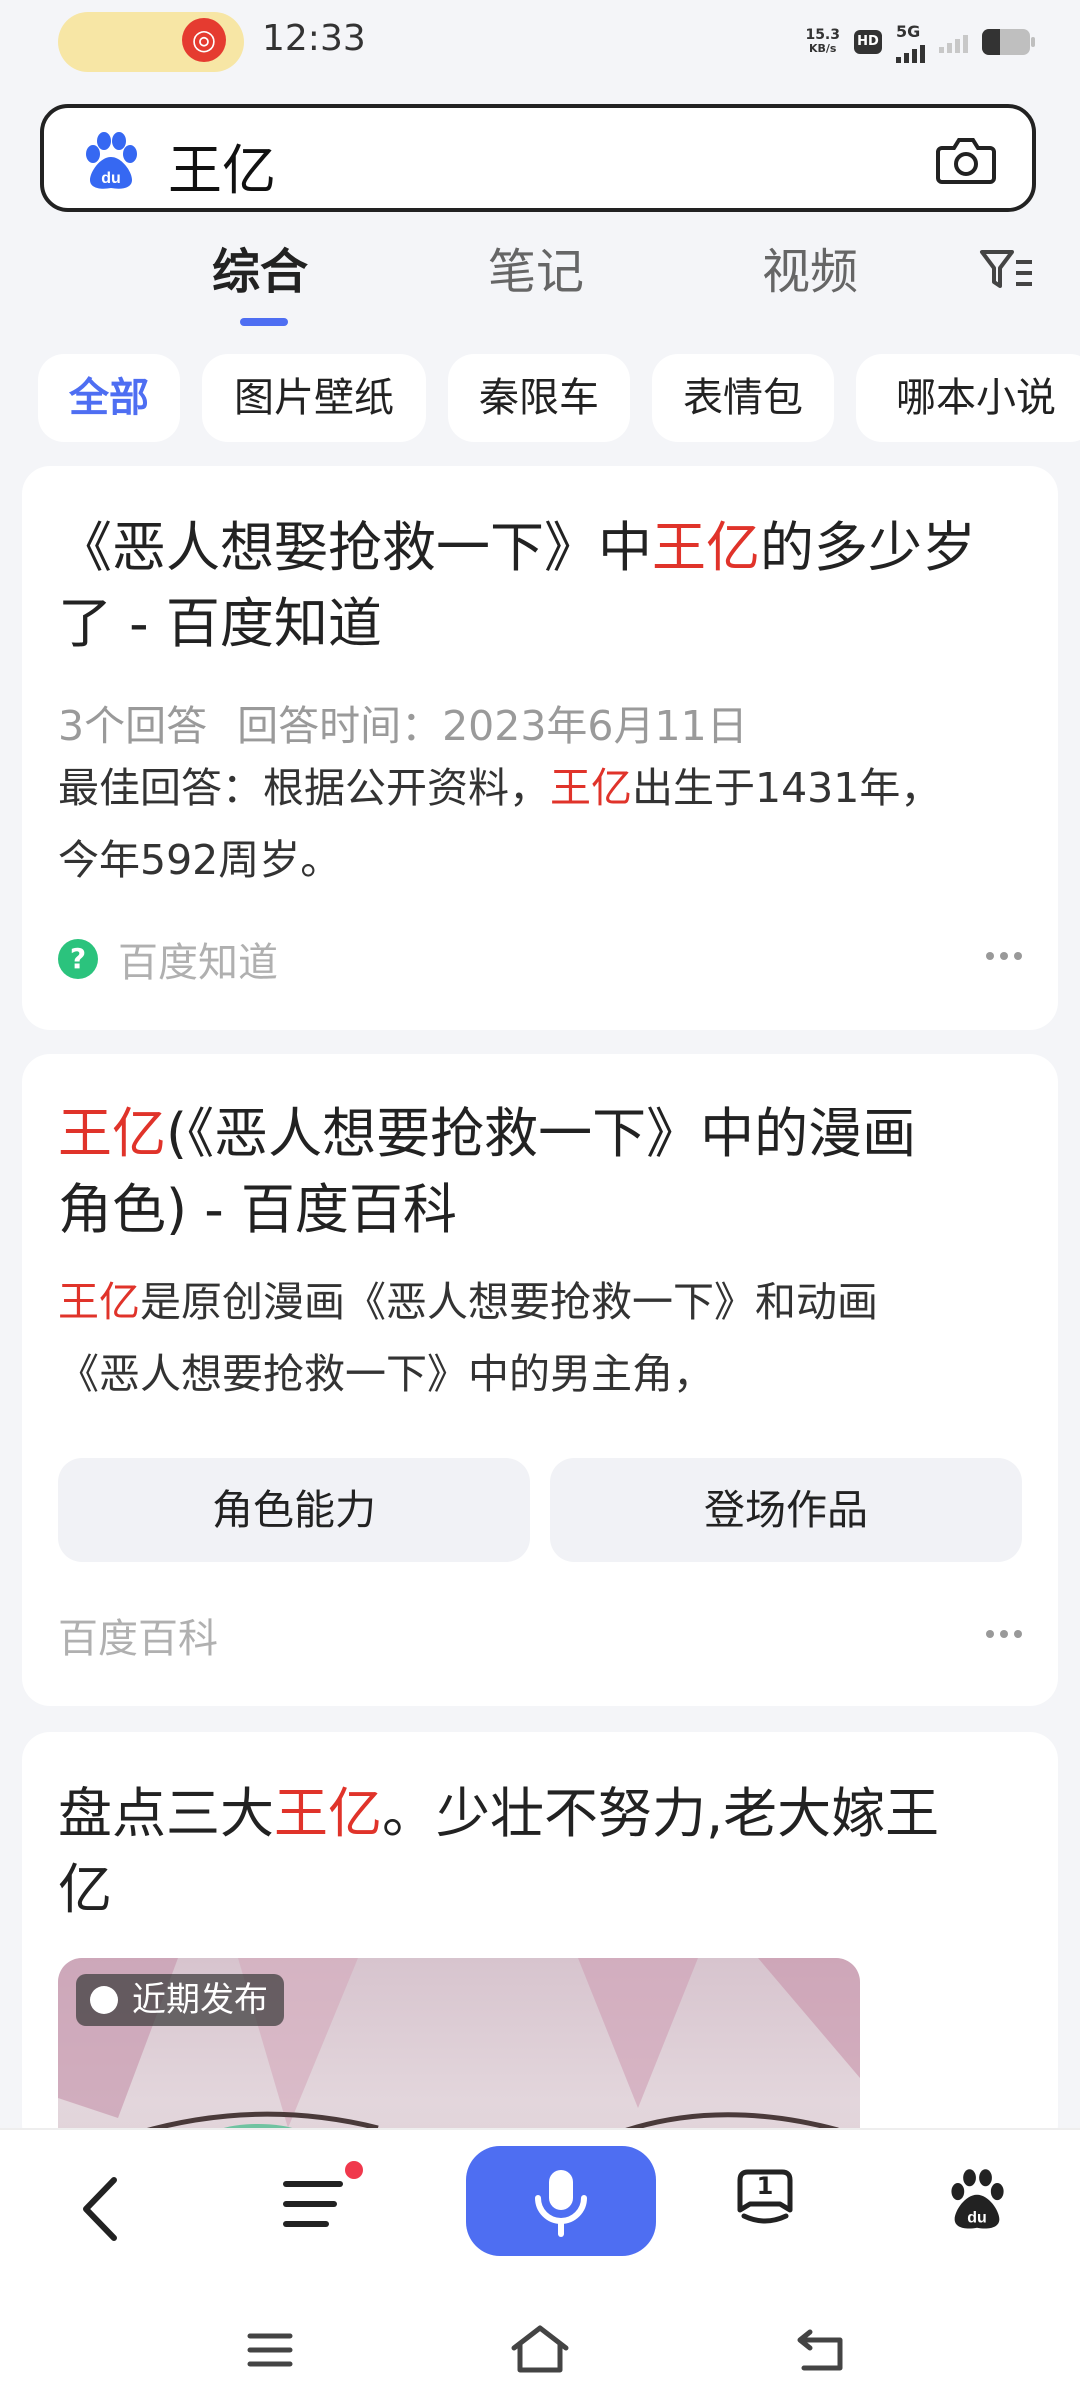 This screenshot has height=2400, width=1080. I want to click on clock-icon, so click(104, 2000).